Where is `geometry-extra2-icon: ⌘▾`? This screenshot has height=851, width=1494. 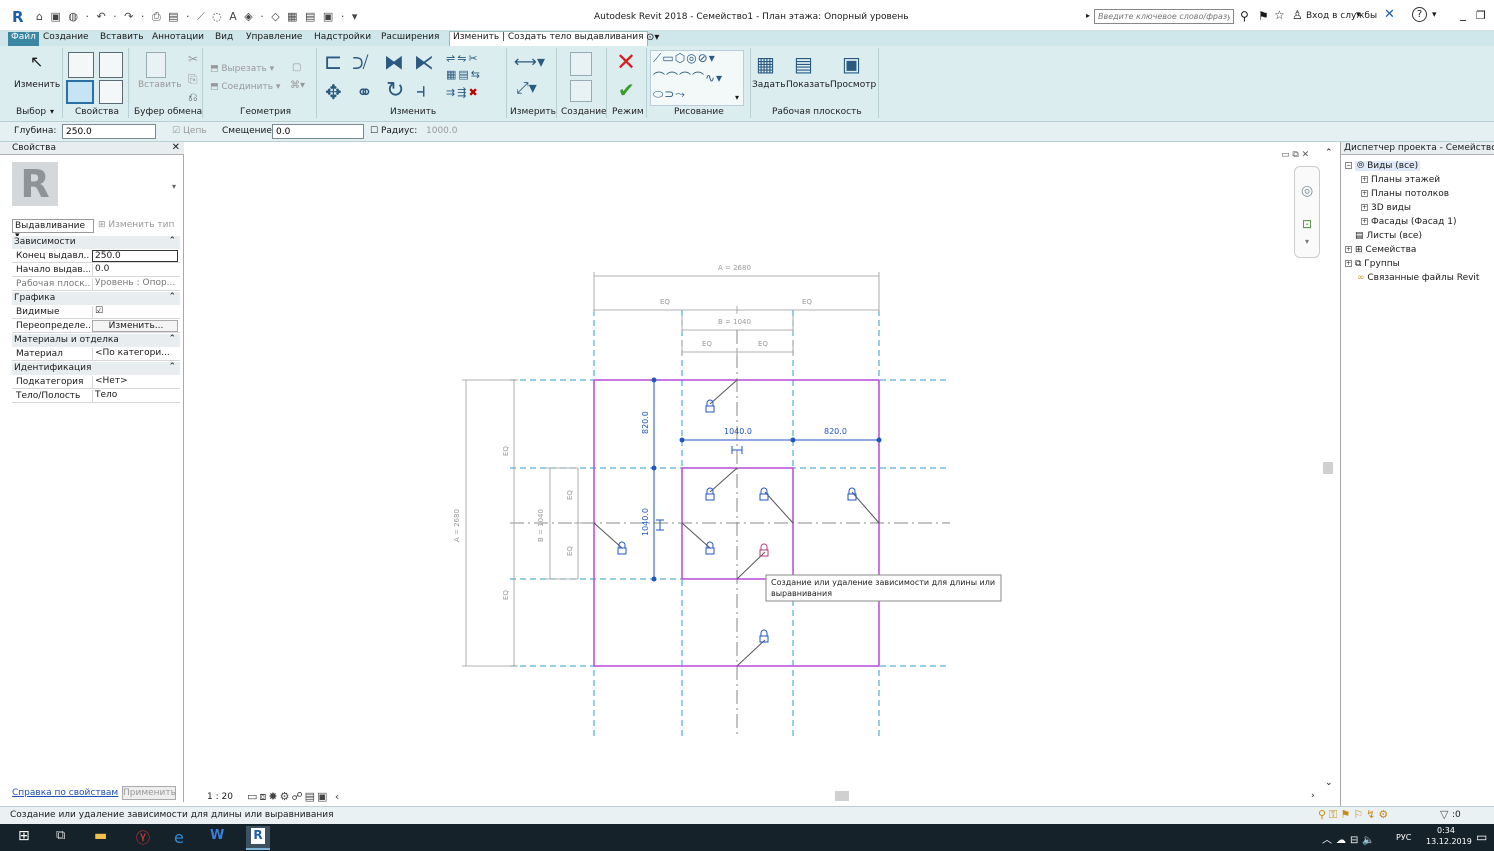 geometry-extra2-icon: ⌘▾ is located at coordinates (297, 85).